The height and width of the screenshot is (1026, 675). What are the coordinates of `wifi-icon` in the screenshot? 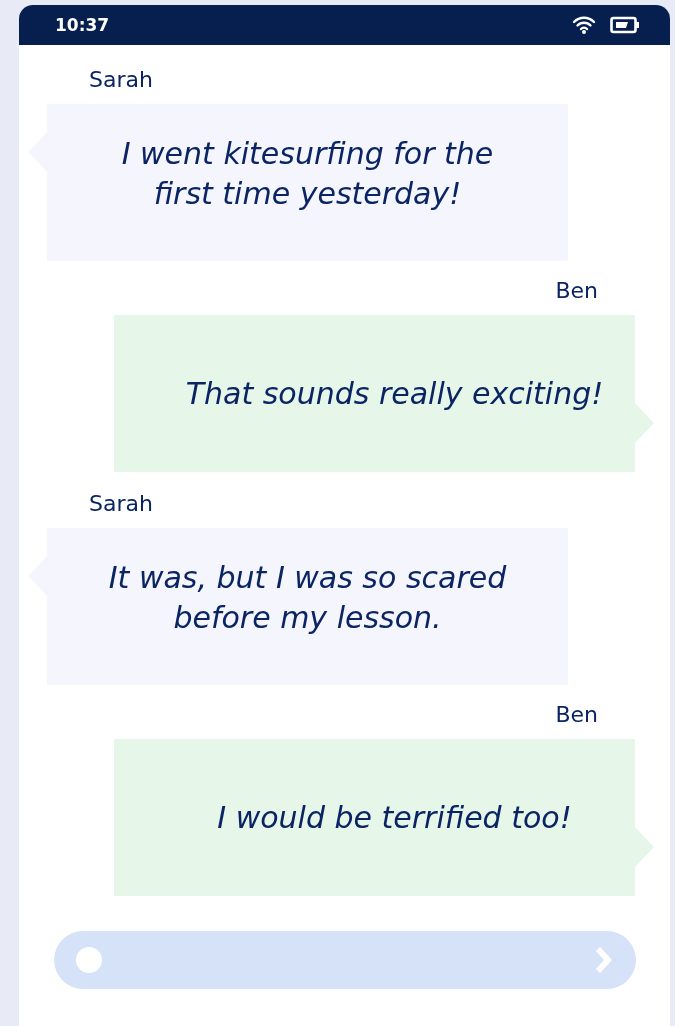 It's located at (584, 25).